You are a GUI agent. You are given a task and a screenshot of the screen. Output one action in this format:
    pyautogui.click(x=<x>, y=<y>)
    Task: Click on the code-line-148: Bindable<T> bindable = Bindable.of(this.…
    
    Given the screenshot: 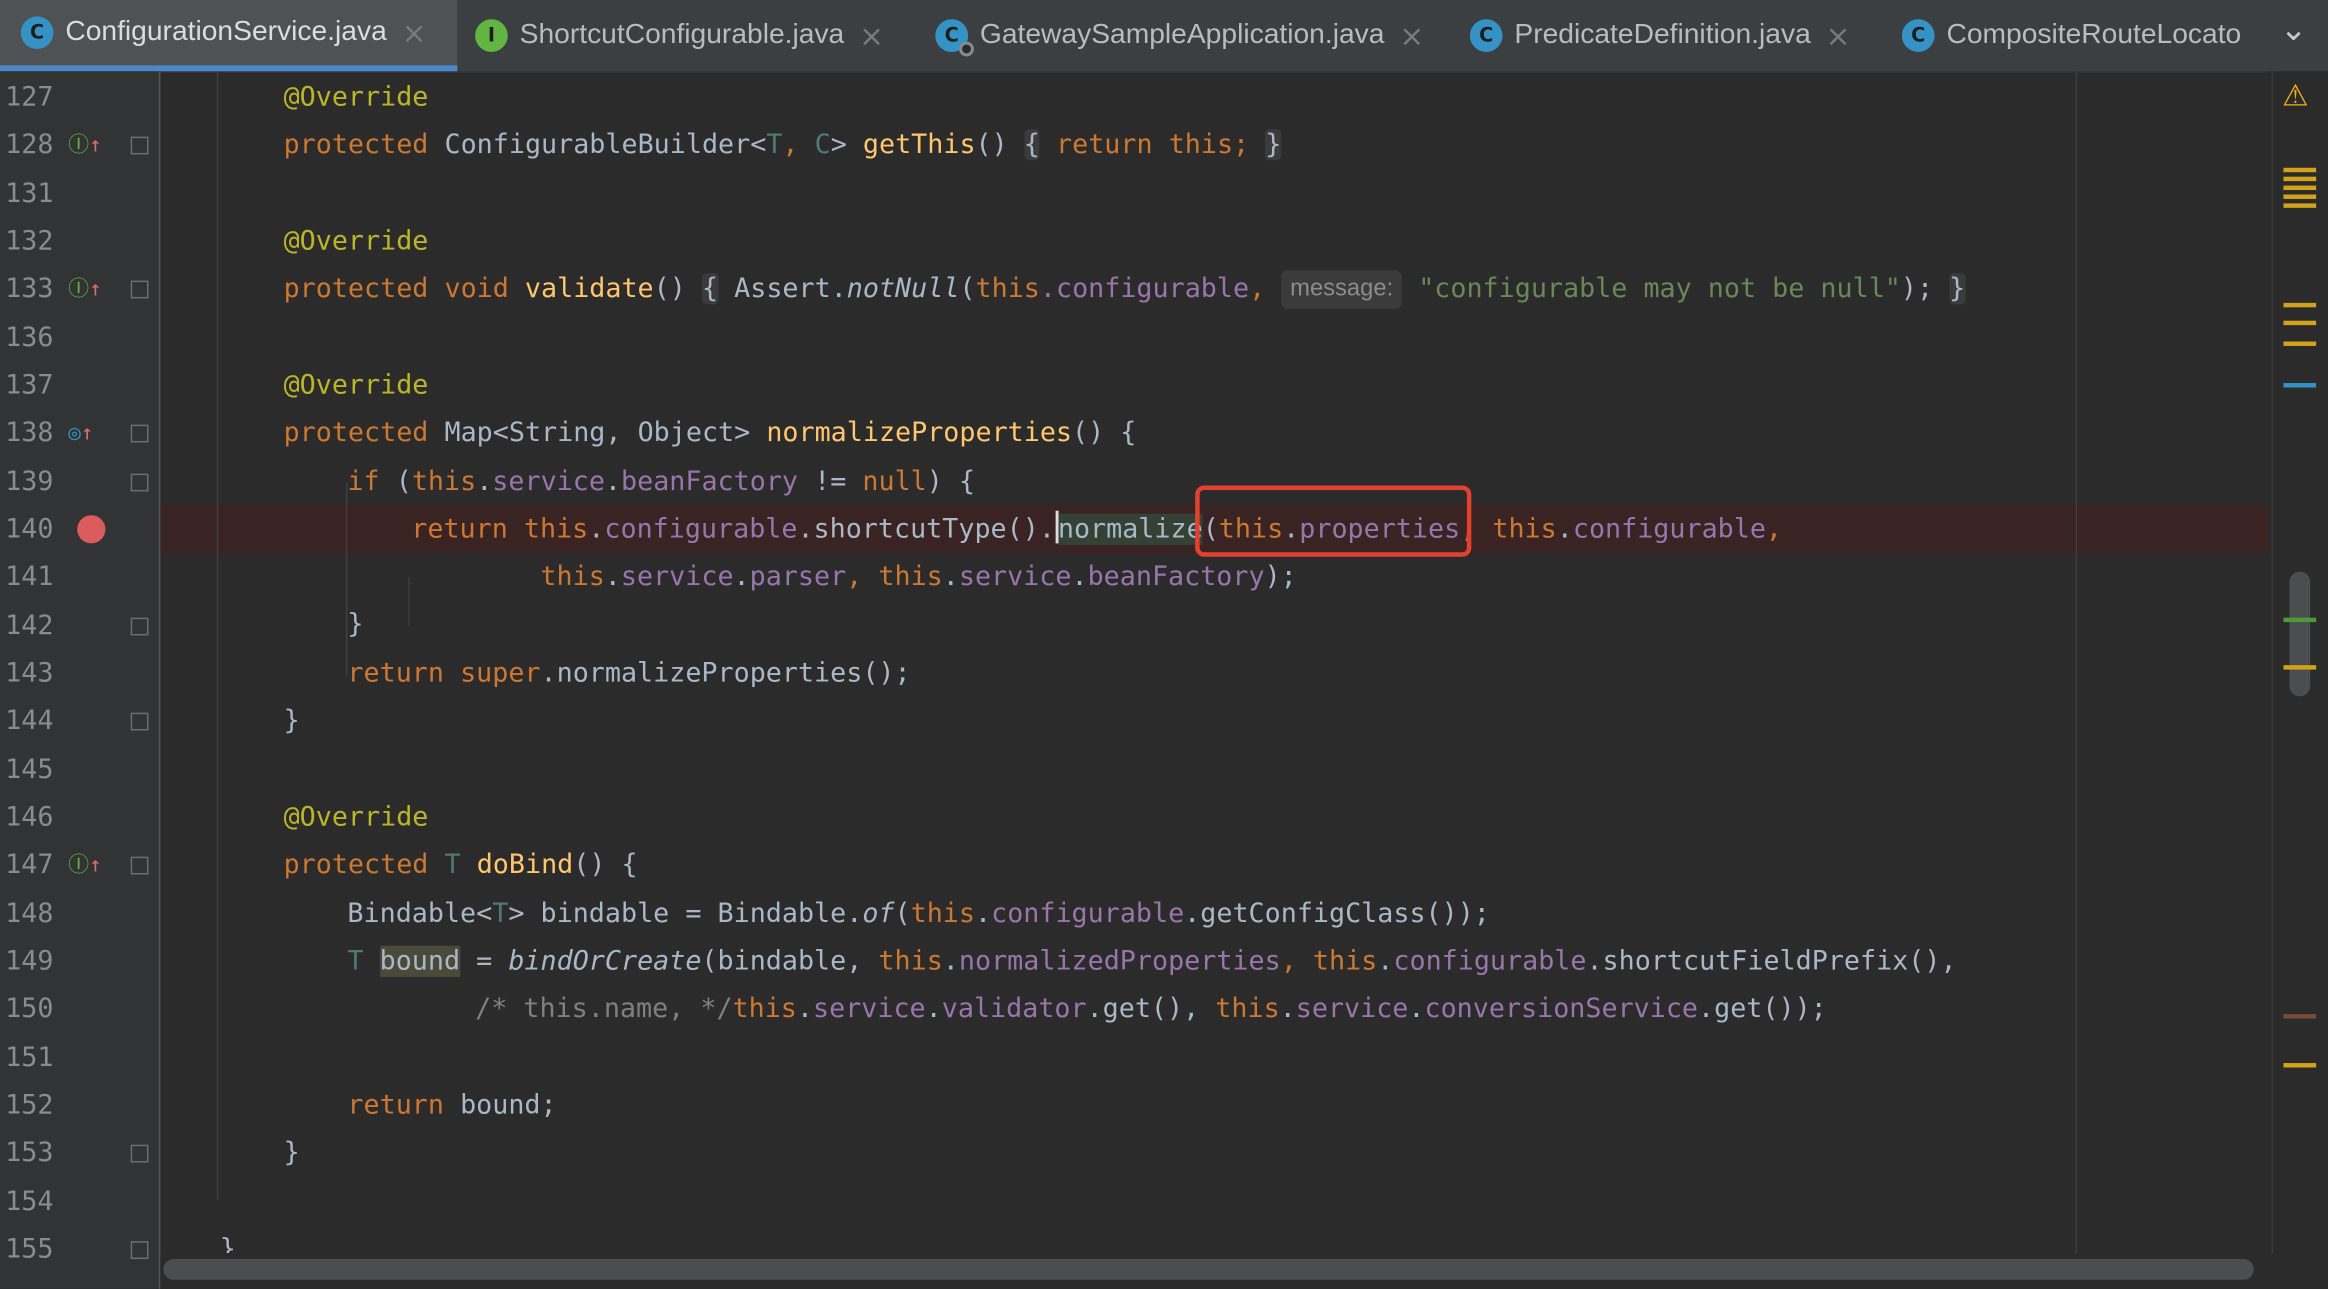 What is the action you would take?
    pyautogui.click(x=918, y=915)
    